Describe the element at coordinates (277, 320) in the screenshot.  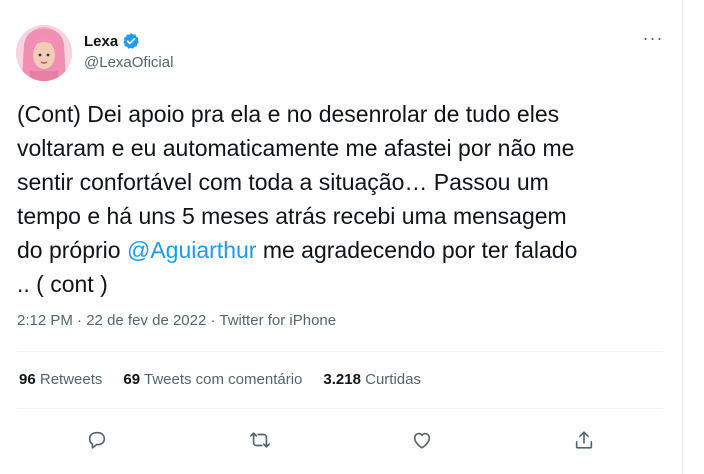
I see `tweet-source: Twitter for iPhone` at that location.